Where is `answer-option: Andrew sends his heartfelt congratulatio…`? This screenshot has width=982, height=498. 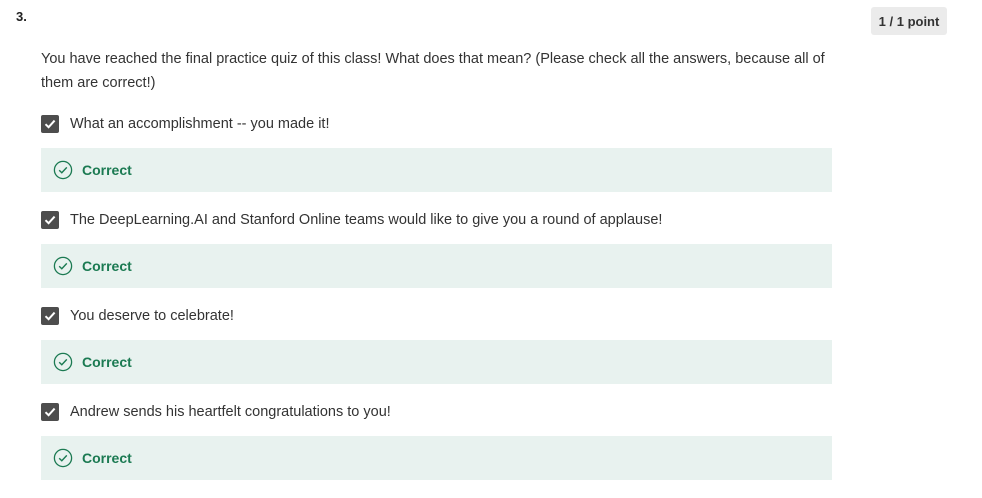
answer-option: Andrew sends his heartfelt congratulatio… is located at coordinates (216, 412).